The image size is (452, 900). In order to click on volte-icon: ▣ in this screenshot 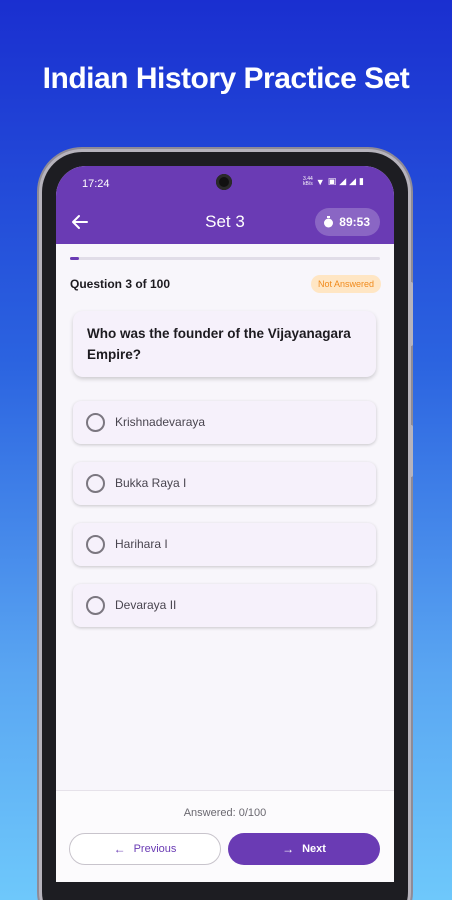, I will do `click(332, 181)`.